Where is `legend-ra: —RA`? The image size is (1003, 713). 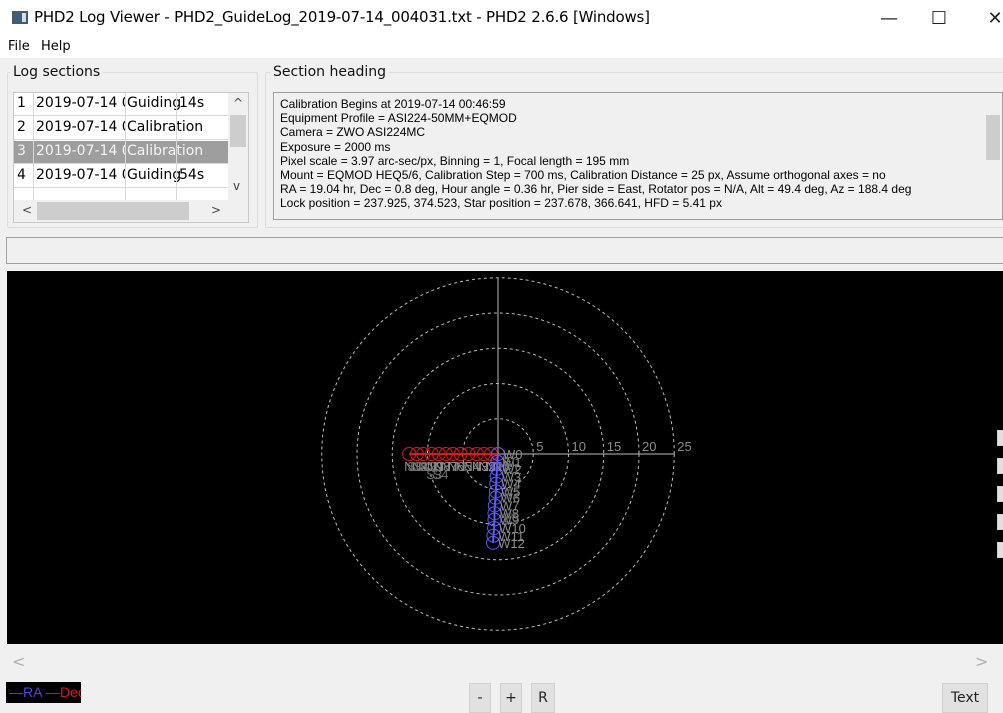 legend-ra: —RA is located at coordinates (26, 692).